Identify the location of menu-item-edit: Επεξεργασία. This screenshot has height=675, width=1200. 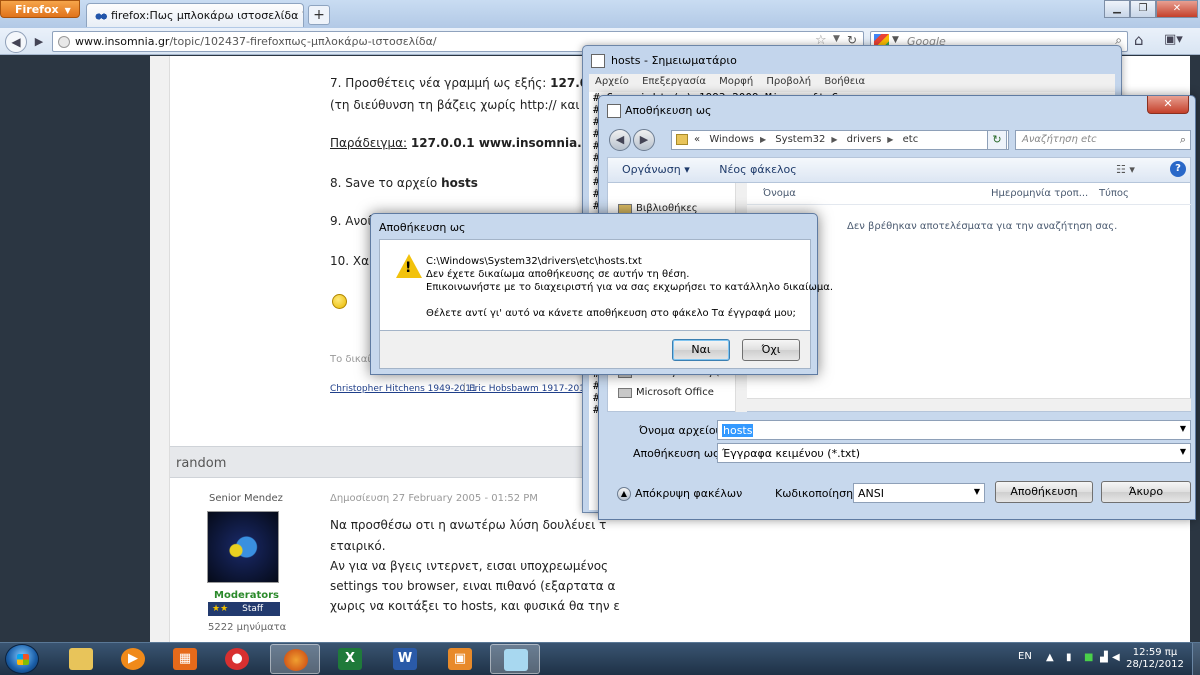
(674, 81).